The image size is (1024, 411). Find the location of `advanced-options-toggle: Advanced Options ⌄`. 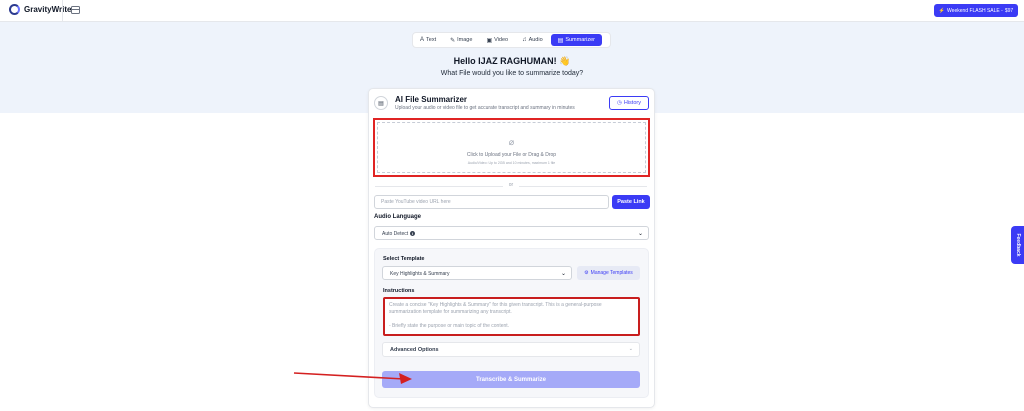

advanced-options-toggle: Advanced Options ⌄ is located at coordinates (511, 349).